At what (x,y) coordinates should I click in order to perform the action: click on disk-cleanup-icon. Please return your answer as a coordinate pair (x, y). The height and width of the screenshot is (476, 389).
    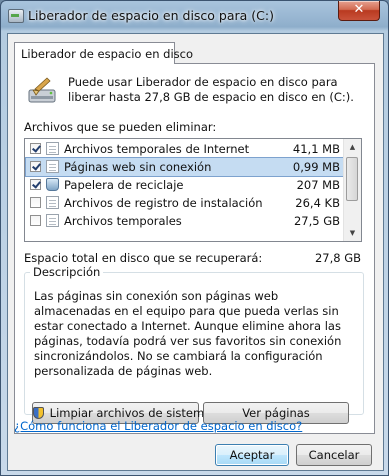
    Looking at the image, I should click on (16, 16).